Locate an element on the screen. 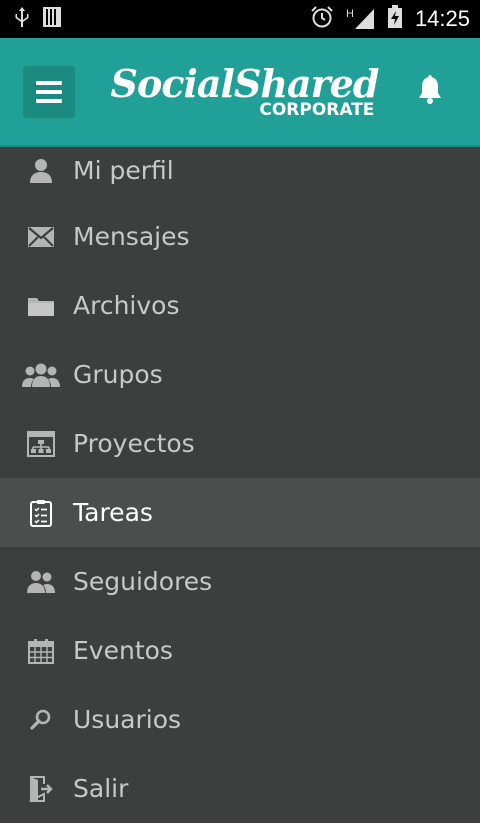  project-icon is located at coordinates (41, 444).